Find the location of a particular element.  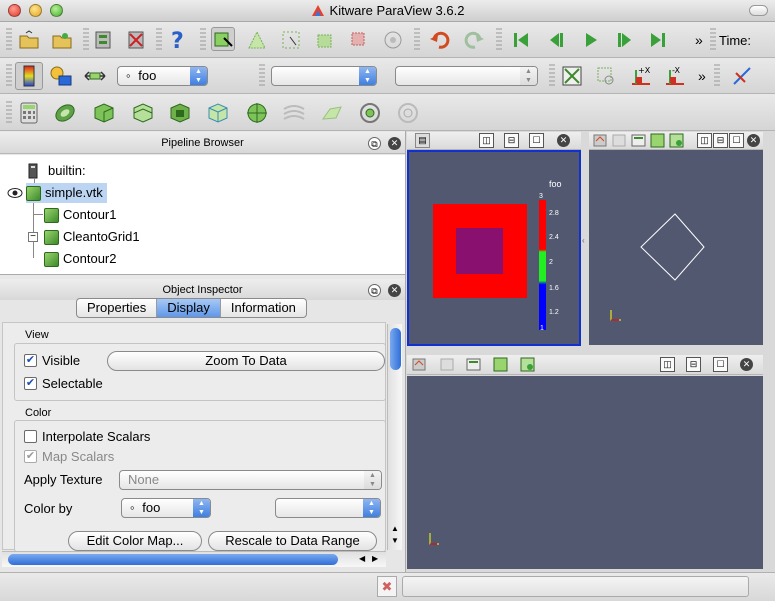

color-by-combo: ◦ foo ▲ ▼ is located at coordinates (166, 508).